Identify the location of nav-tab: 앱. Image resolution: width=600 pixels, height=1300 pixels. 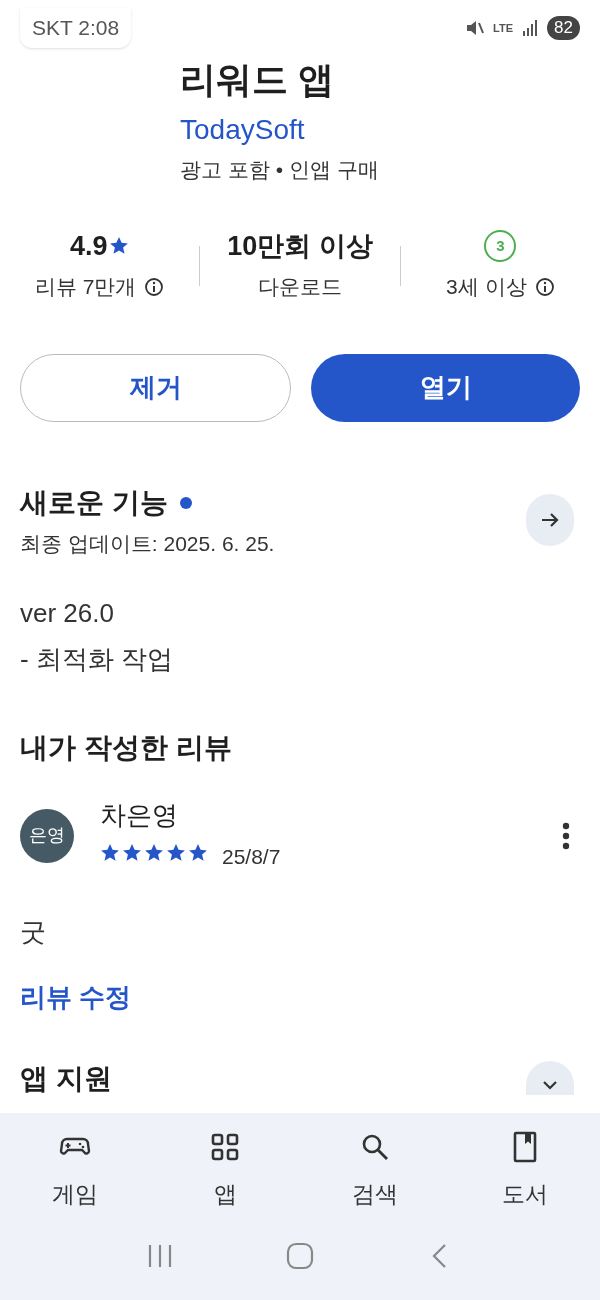
(225, 1171).